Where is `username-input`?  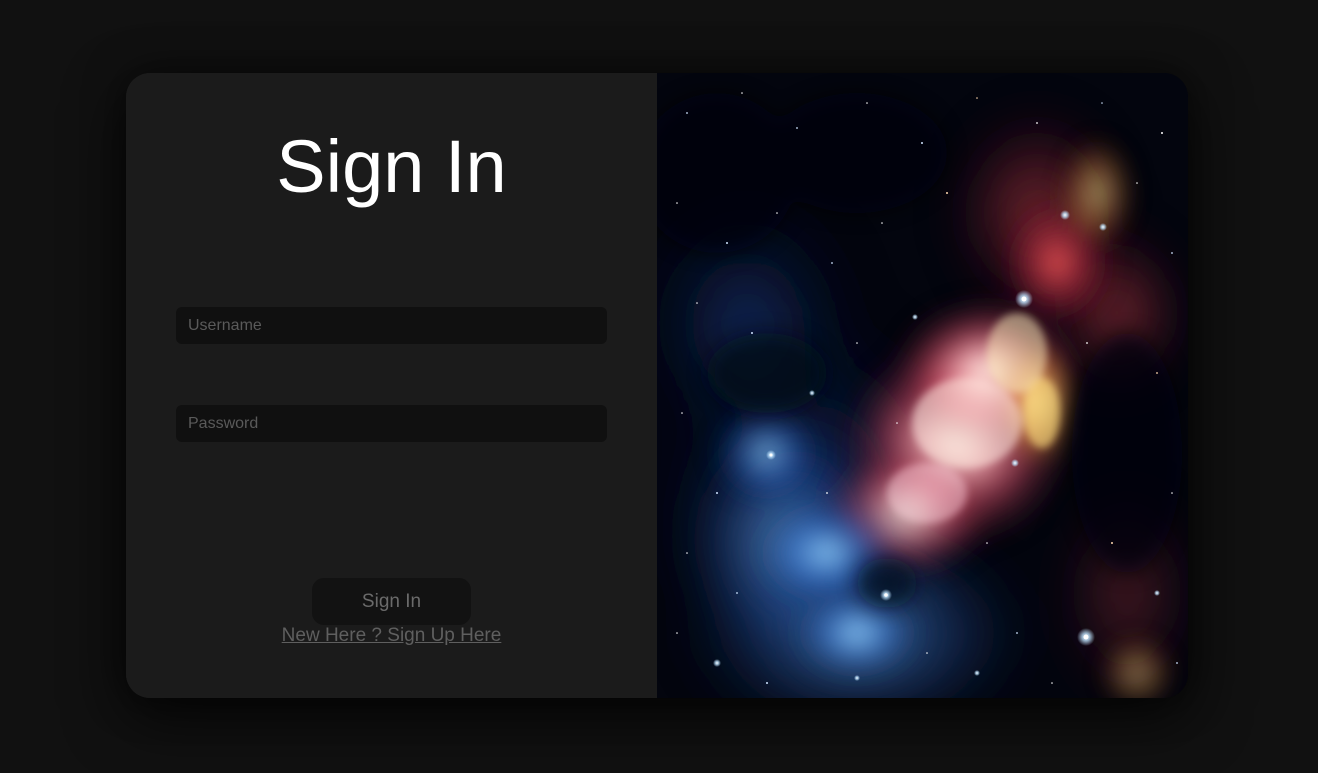
username-input is located at coordinates (391, 325).